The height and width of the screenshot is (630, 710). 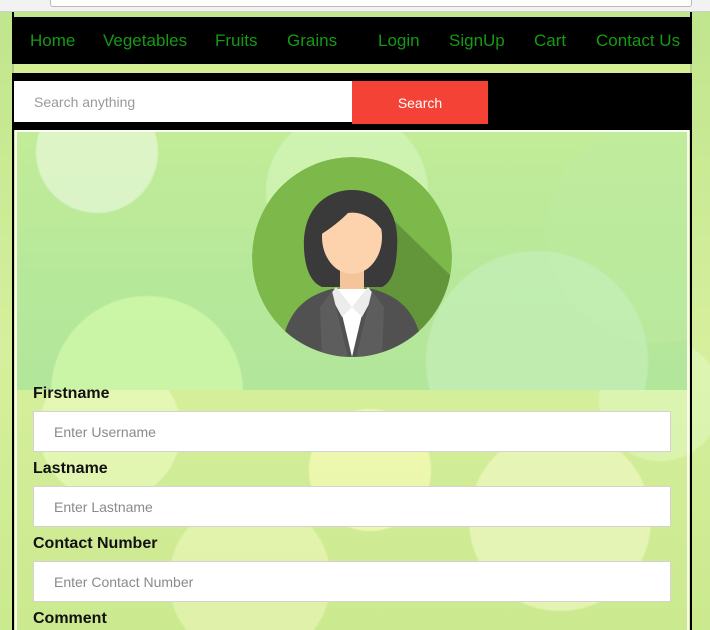 I want to click on nav-login: Login, so click(x=399, y=41).